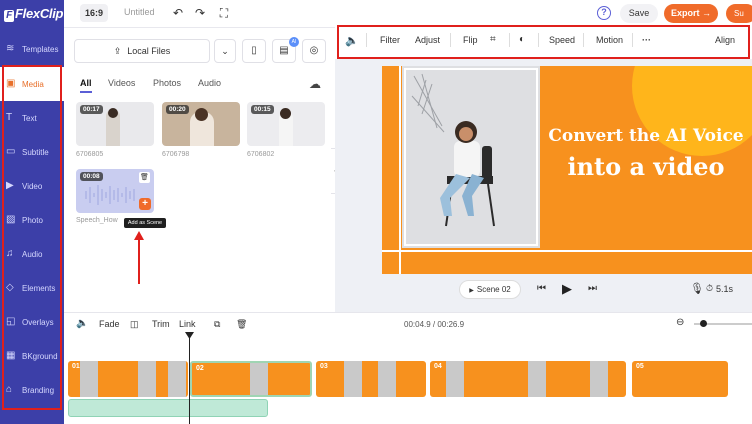 Image resolution: width=752 pixels, height=424 pixels. What do you see at coordinates (567, 289) in the screenshot?
I see `play-icon: ▶` at bounding box center [567, 289].